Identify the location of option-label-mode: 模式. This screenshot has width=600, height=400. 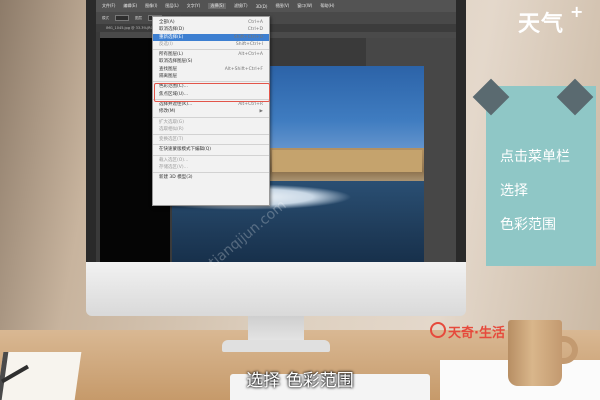
(105, 17).